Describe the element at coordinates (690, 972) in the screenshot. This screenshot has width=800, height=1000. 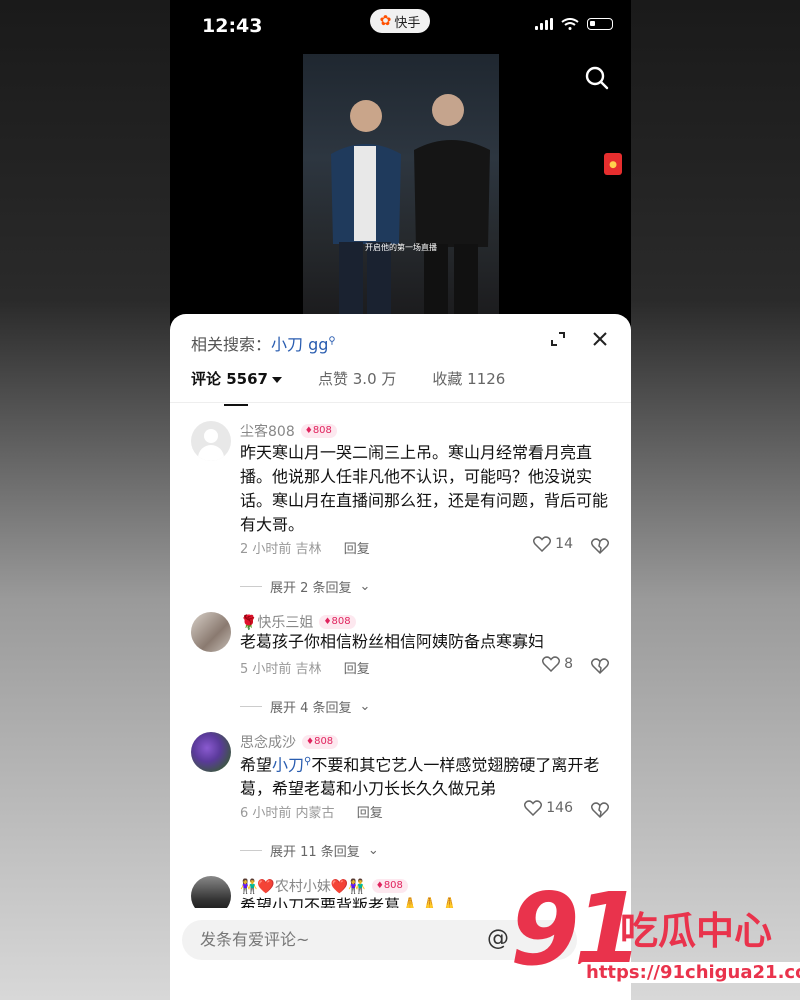
I see `watermark-url: https://91chigua21.com` at that location.